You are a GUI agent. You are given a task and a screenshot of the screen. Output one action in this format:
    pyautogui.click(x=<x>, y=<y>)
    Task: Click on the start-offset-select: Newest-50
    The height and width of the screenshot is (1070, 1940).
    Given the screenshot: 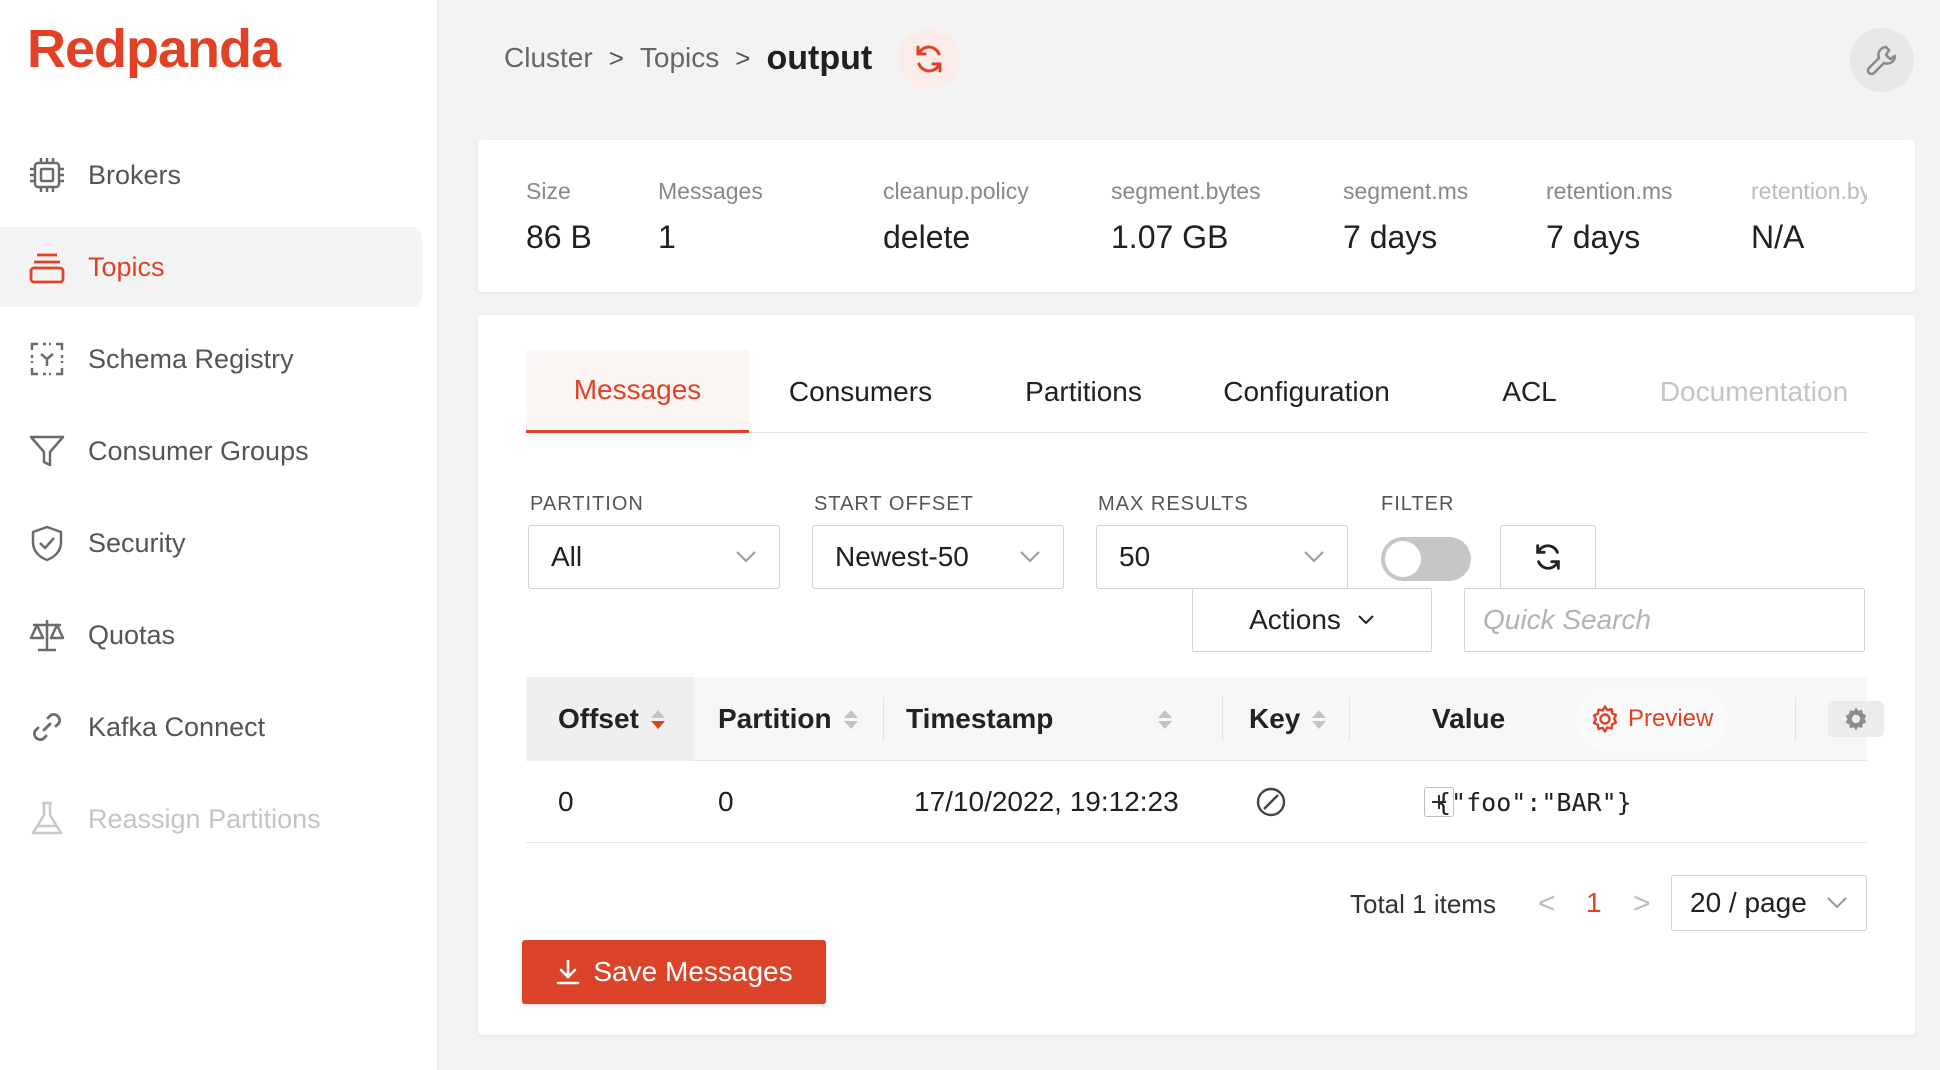 What is the action you would take?
    pyautogui.click(x=938, y=557)
    